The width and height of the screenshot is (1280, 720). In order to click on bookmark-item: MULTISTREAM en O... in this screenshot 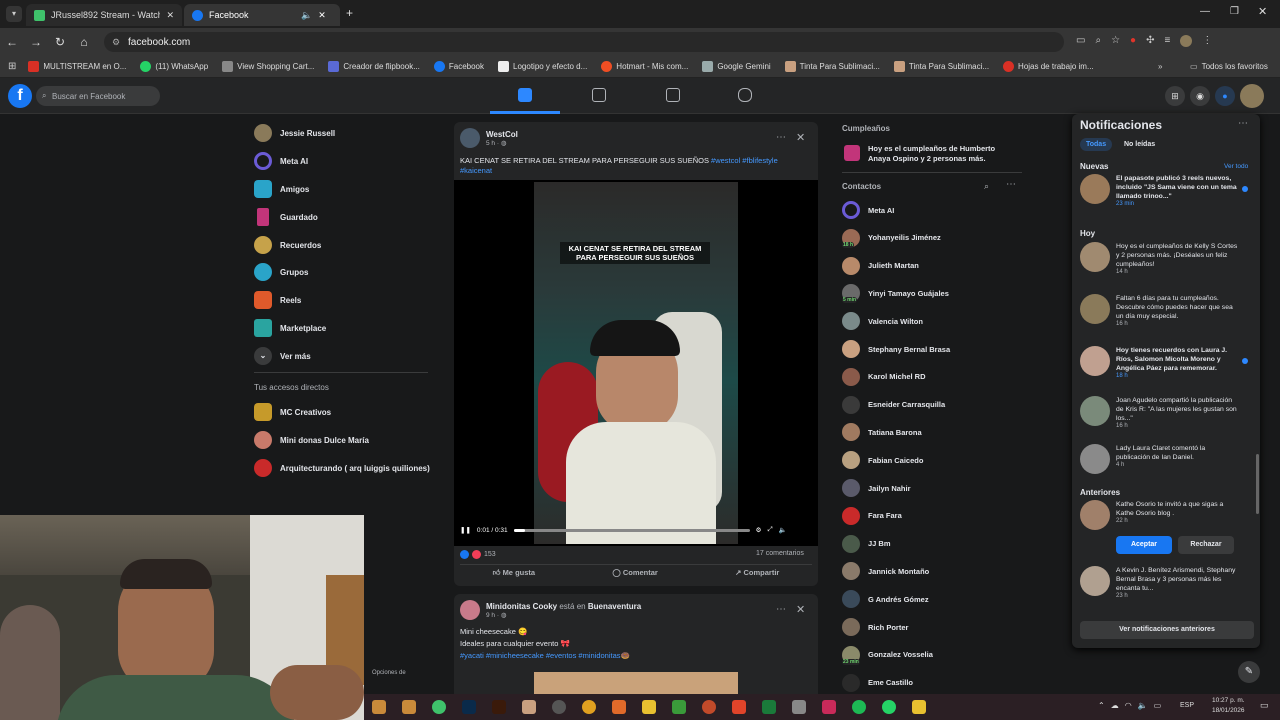, I will do `click(77, 66)`.